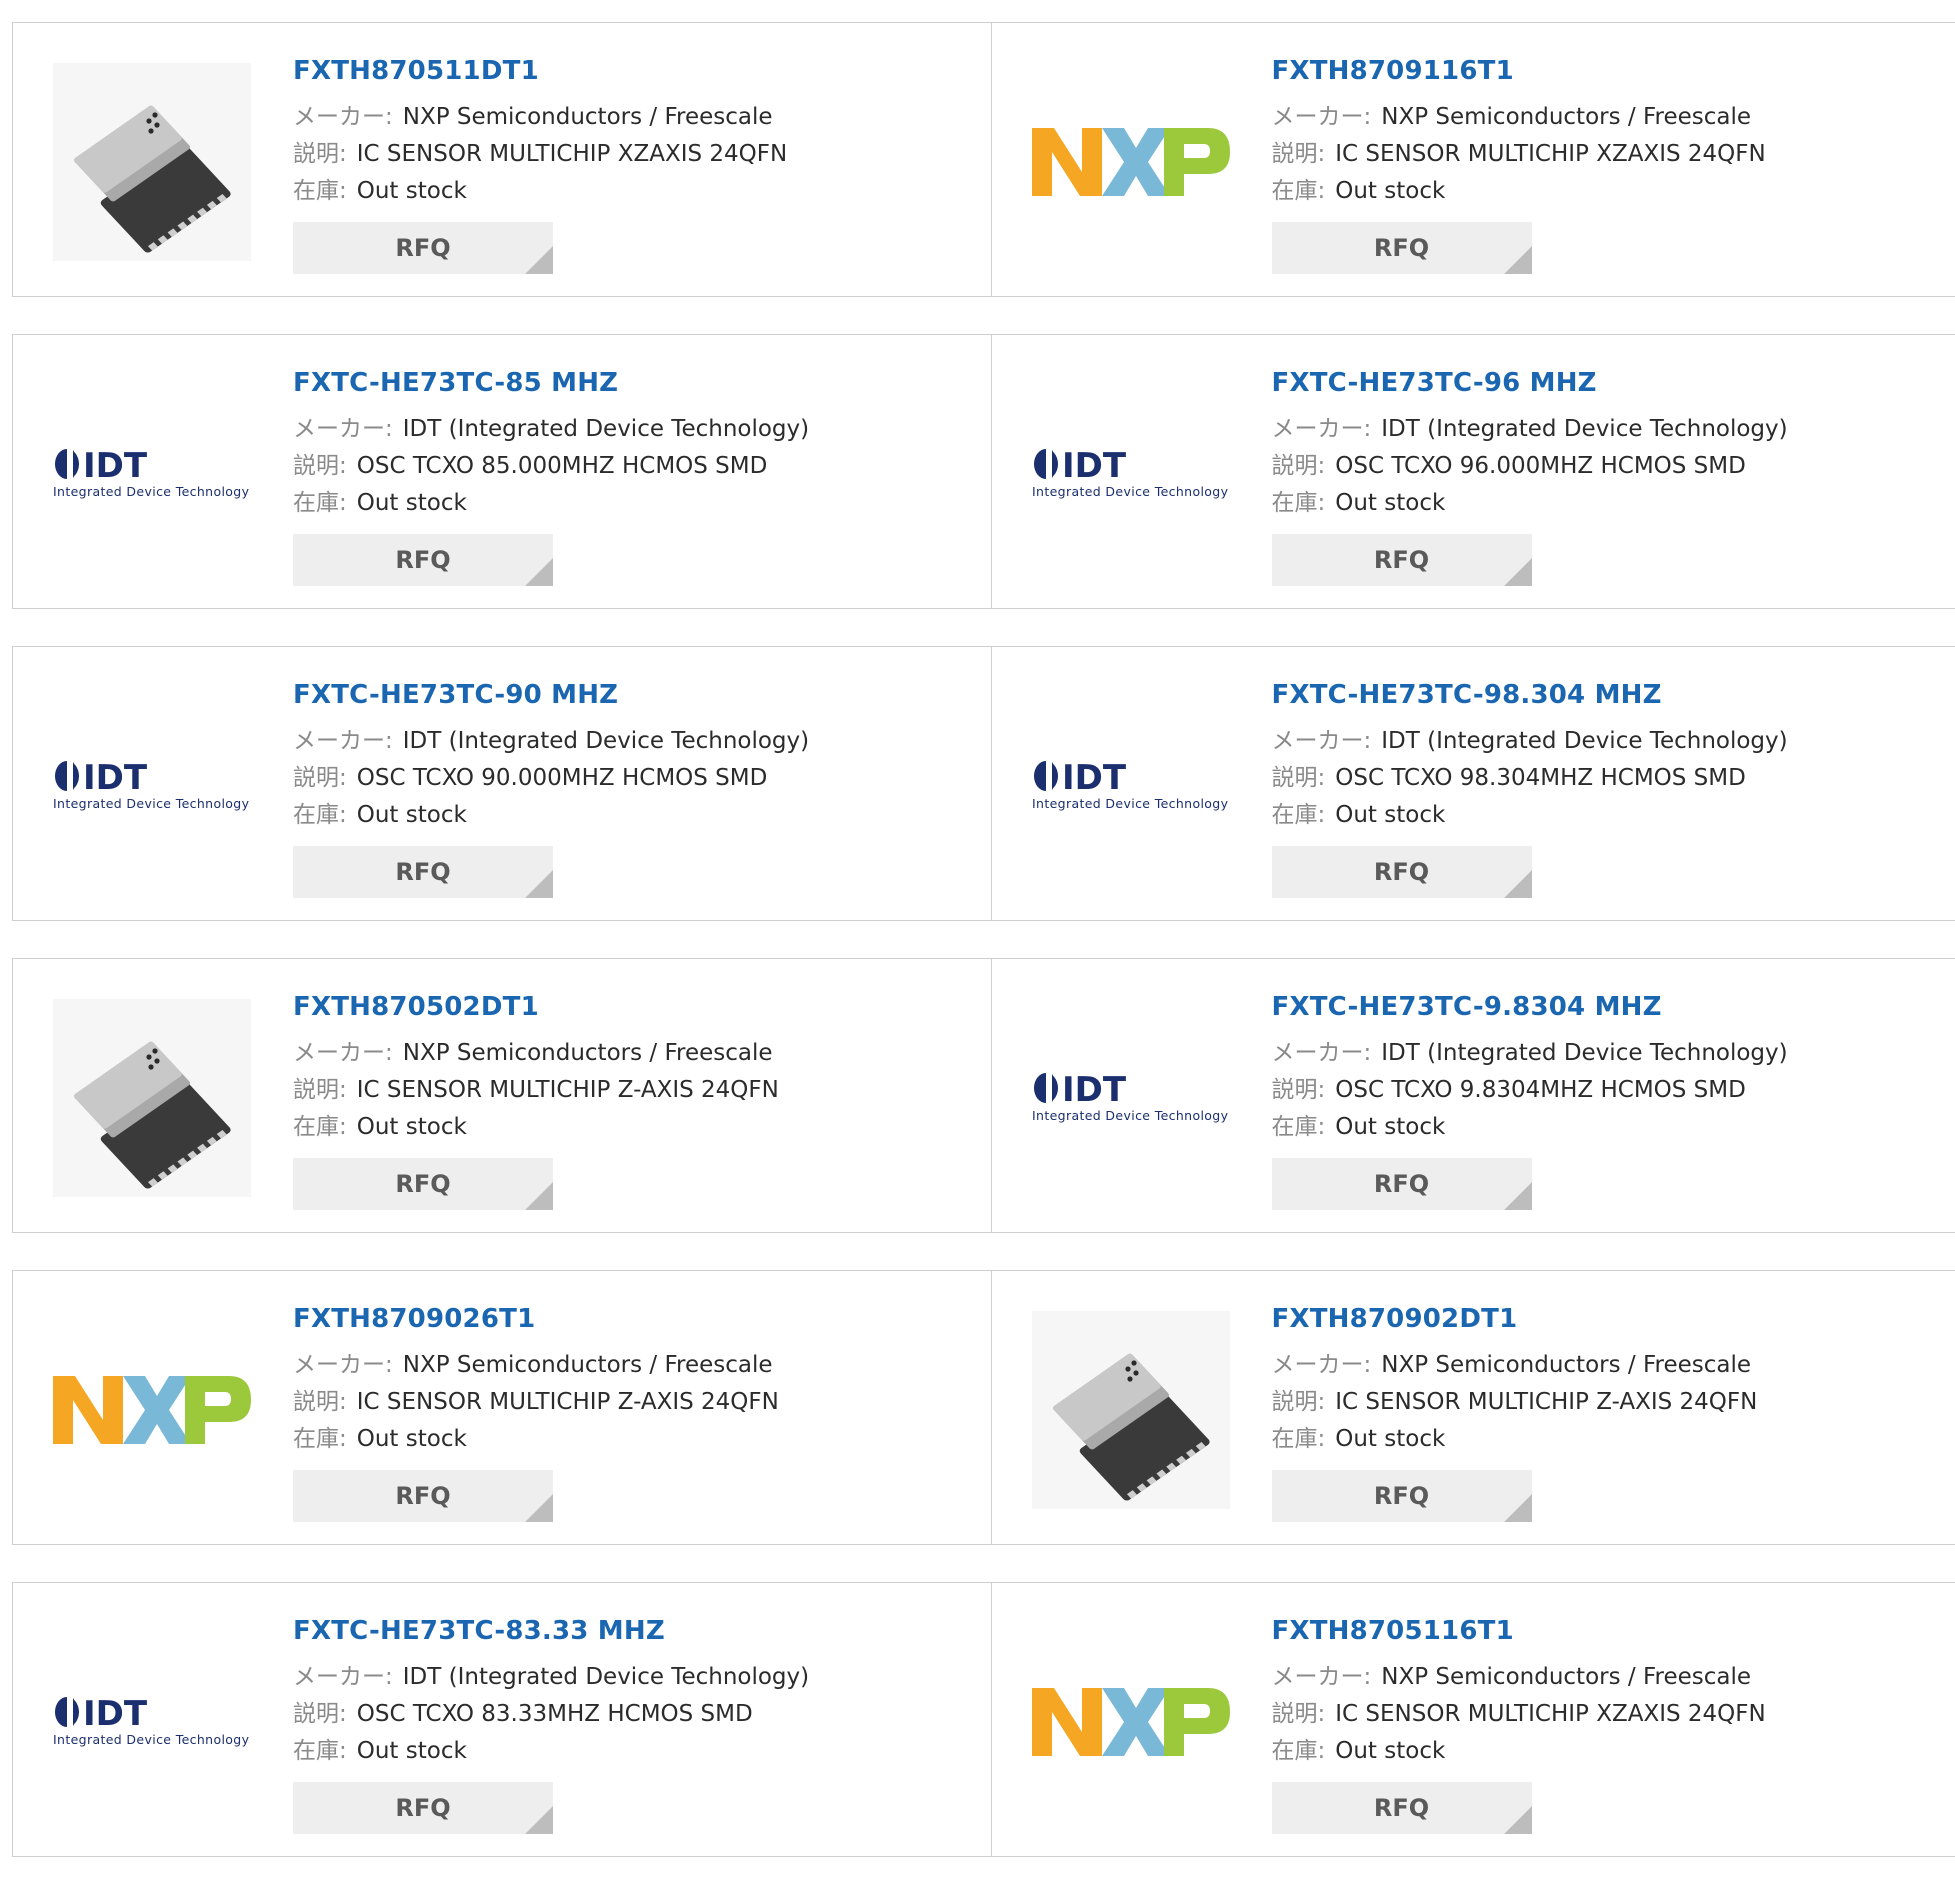  I want to click on part-number-link: FXTH870502DT1, so click(536, 1007).